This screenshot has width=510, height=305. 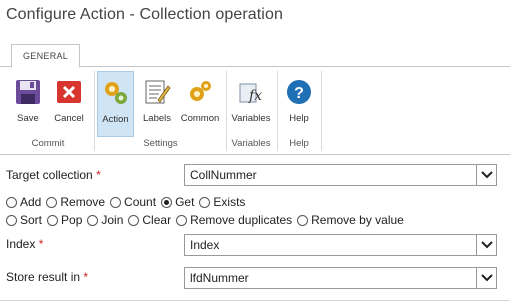 I want to click on radio-label: Join, so click(x=112, y=220).